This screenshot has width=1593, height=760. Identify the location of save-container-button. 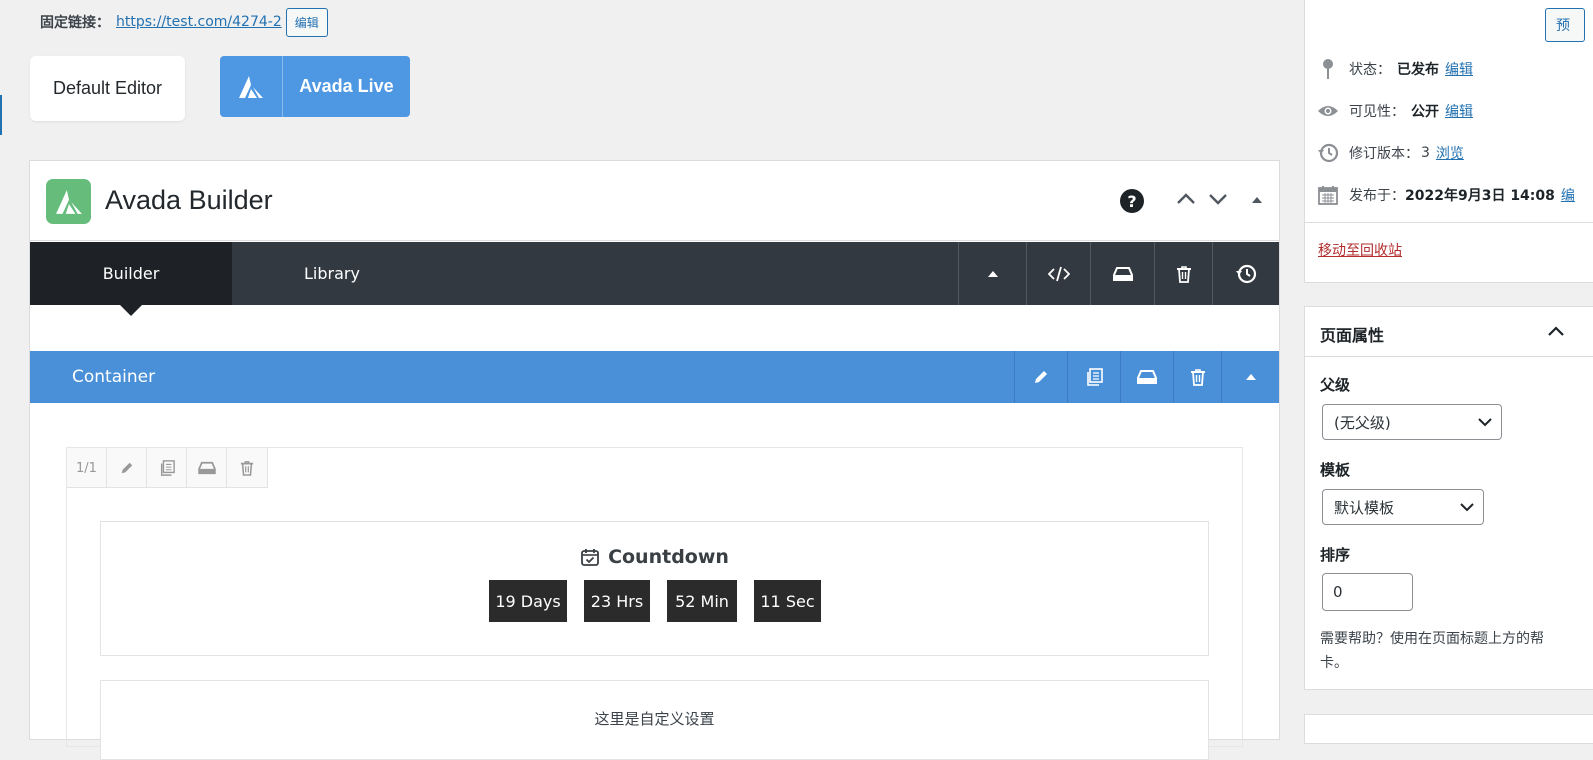
(1146, 377).